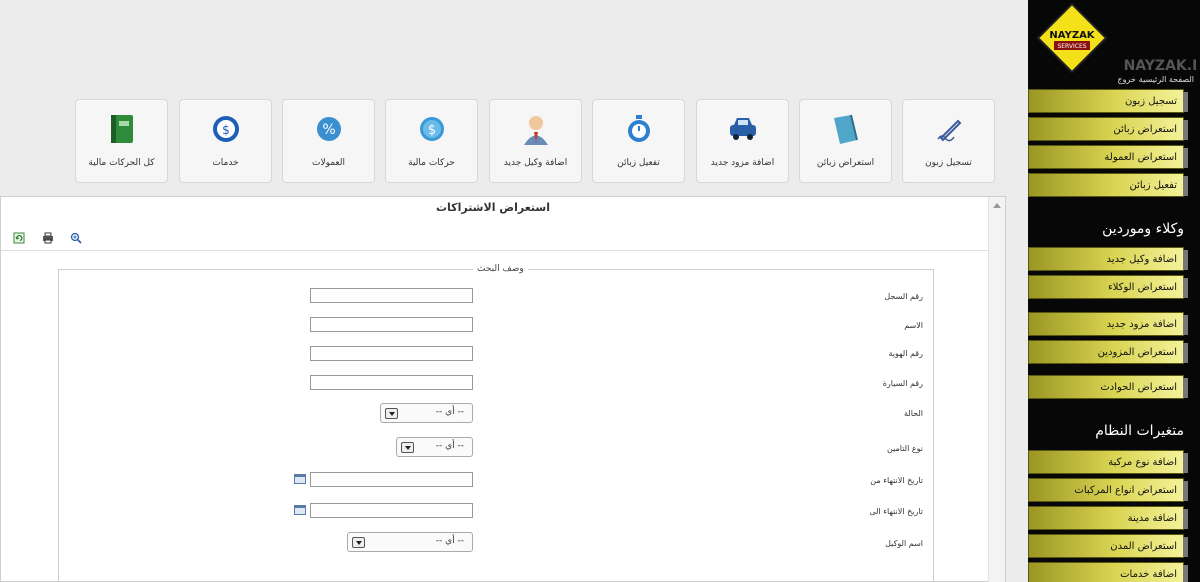 The image size is (1200, 582). What do you see at coordinates (913, 325) in the screenshot?
I see `name-label: الاسم` at bounding box center [913, 325].